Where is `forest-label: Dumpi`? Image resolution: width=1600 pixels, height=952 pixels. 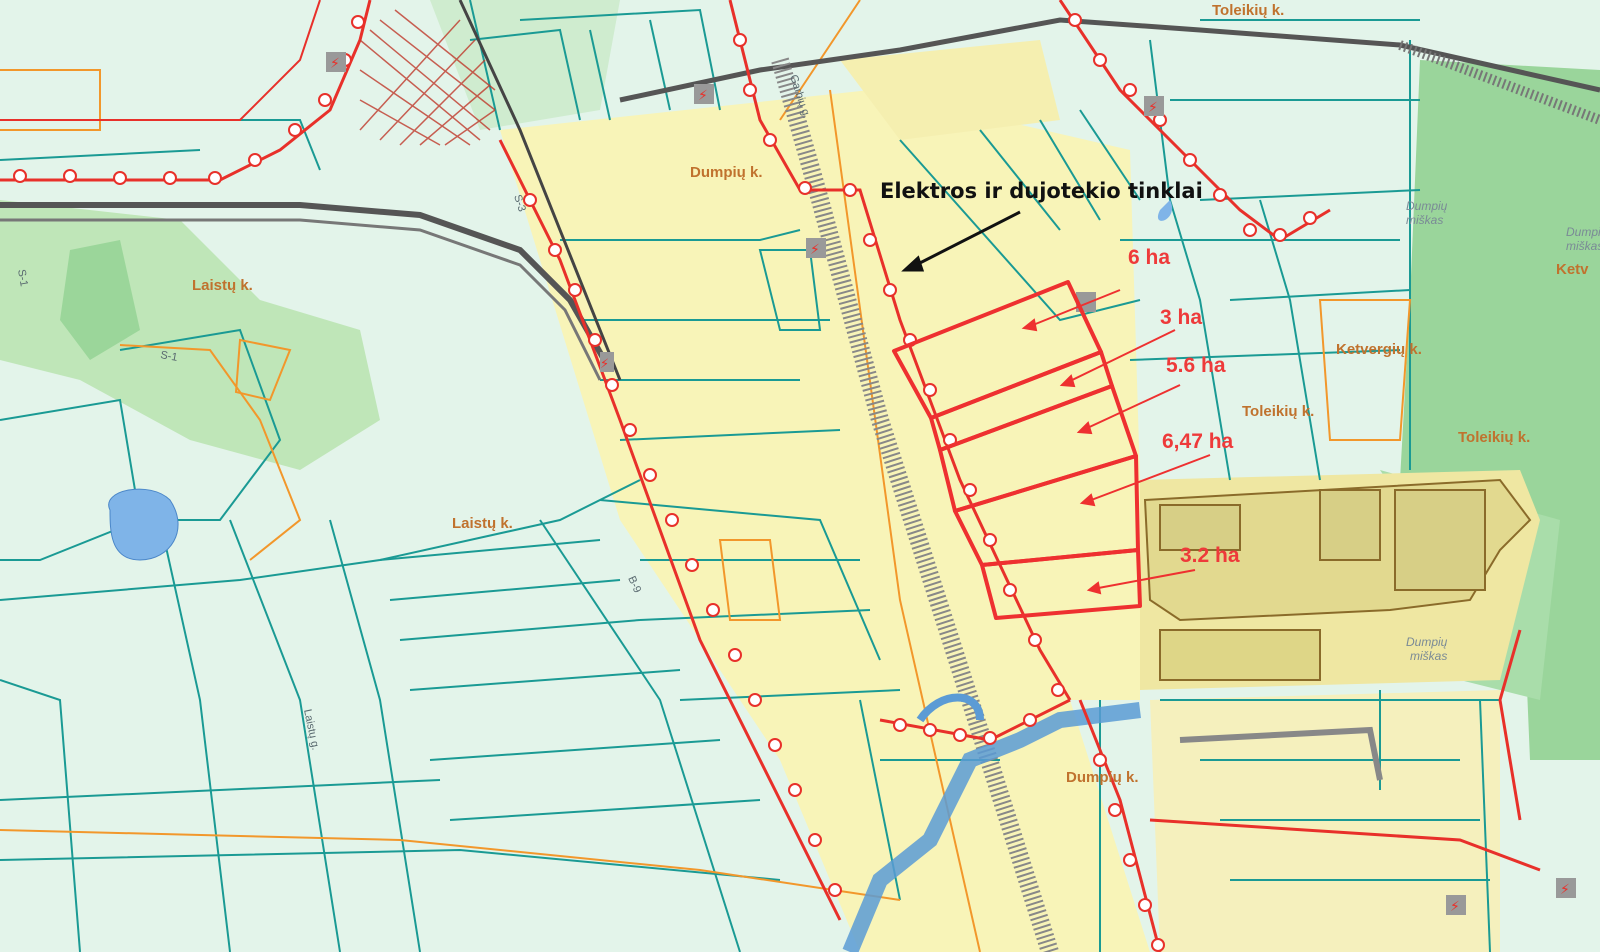 forest-label: Dumpi is located at coordinates (1583, 232).